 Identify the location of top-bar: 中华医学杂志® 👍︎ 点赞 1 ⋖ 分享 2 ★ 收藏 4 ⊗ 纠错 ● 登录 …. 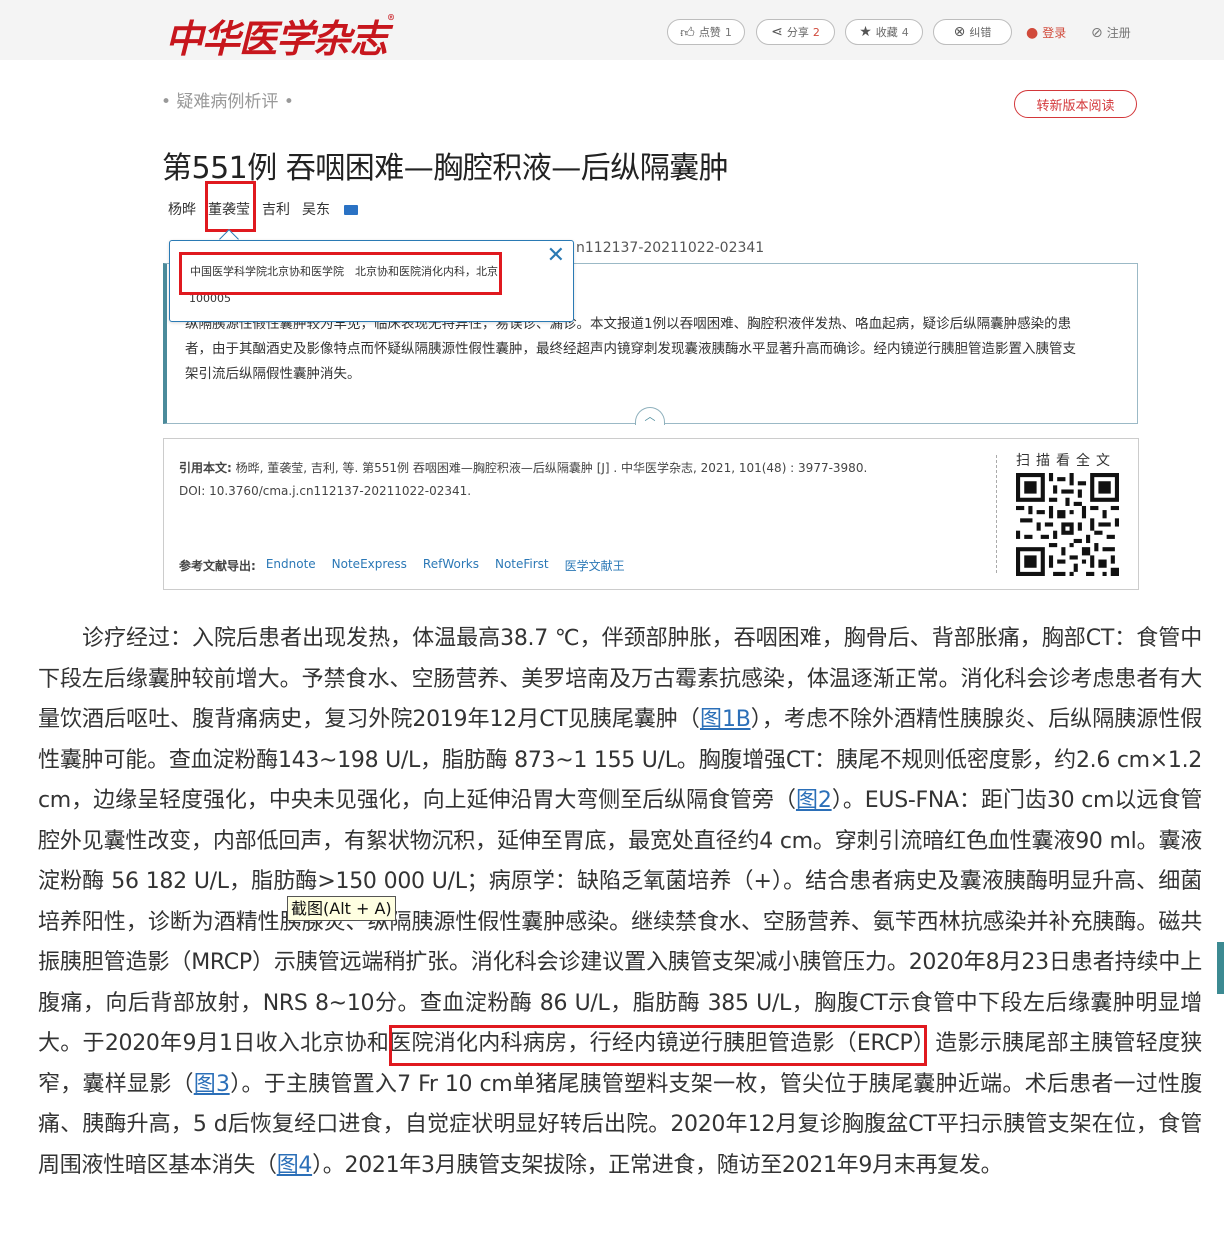
(612, 31).